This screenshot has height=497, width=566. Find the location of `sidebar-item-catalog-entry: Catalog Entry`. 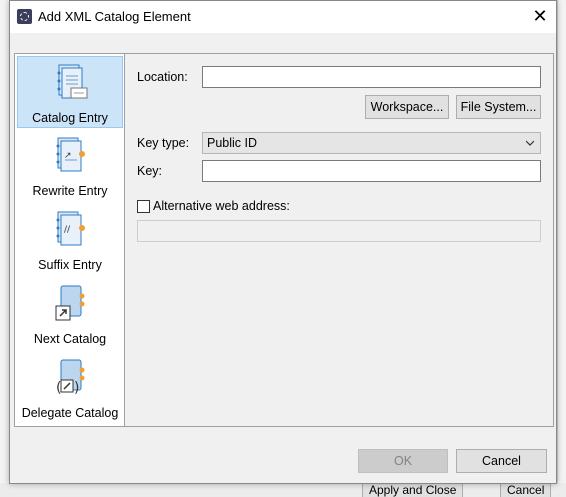

sidebar-item-catalog-entry: Catalog Entry is located at coordinates (70, 92).